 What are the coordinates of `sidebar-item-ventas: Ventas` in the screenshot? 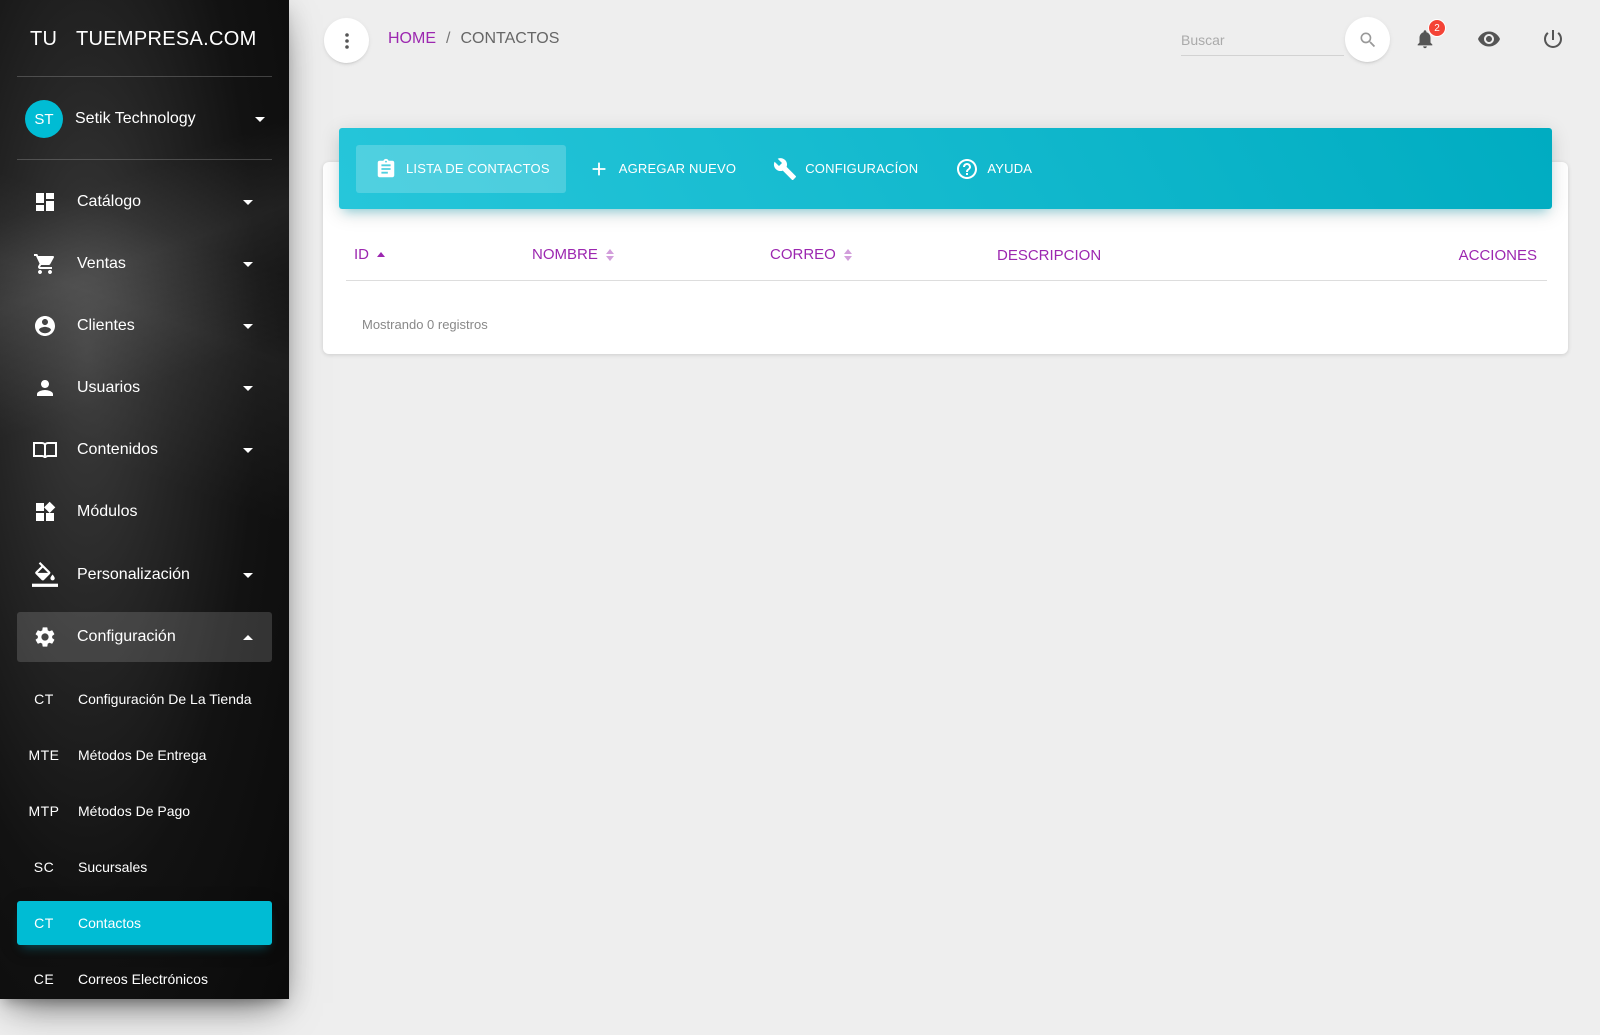 It's located at (144, 264).